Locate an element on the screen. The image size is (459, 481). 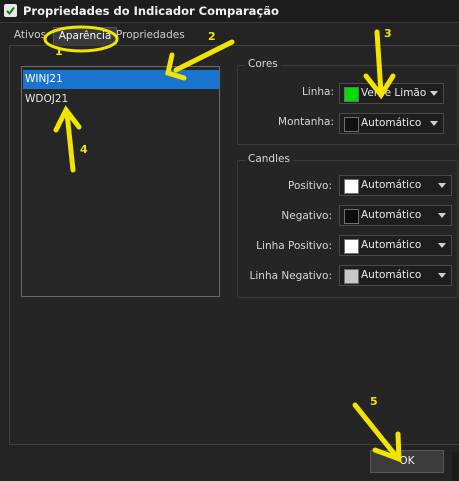
annotation-number-3: 3 is located at coordinates (388, 33).